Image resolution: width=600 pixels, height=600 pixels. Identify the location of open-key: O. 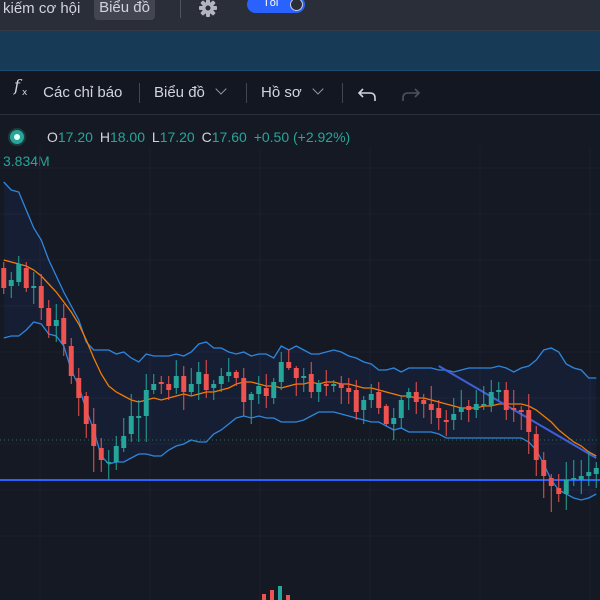
(52, 137).